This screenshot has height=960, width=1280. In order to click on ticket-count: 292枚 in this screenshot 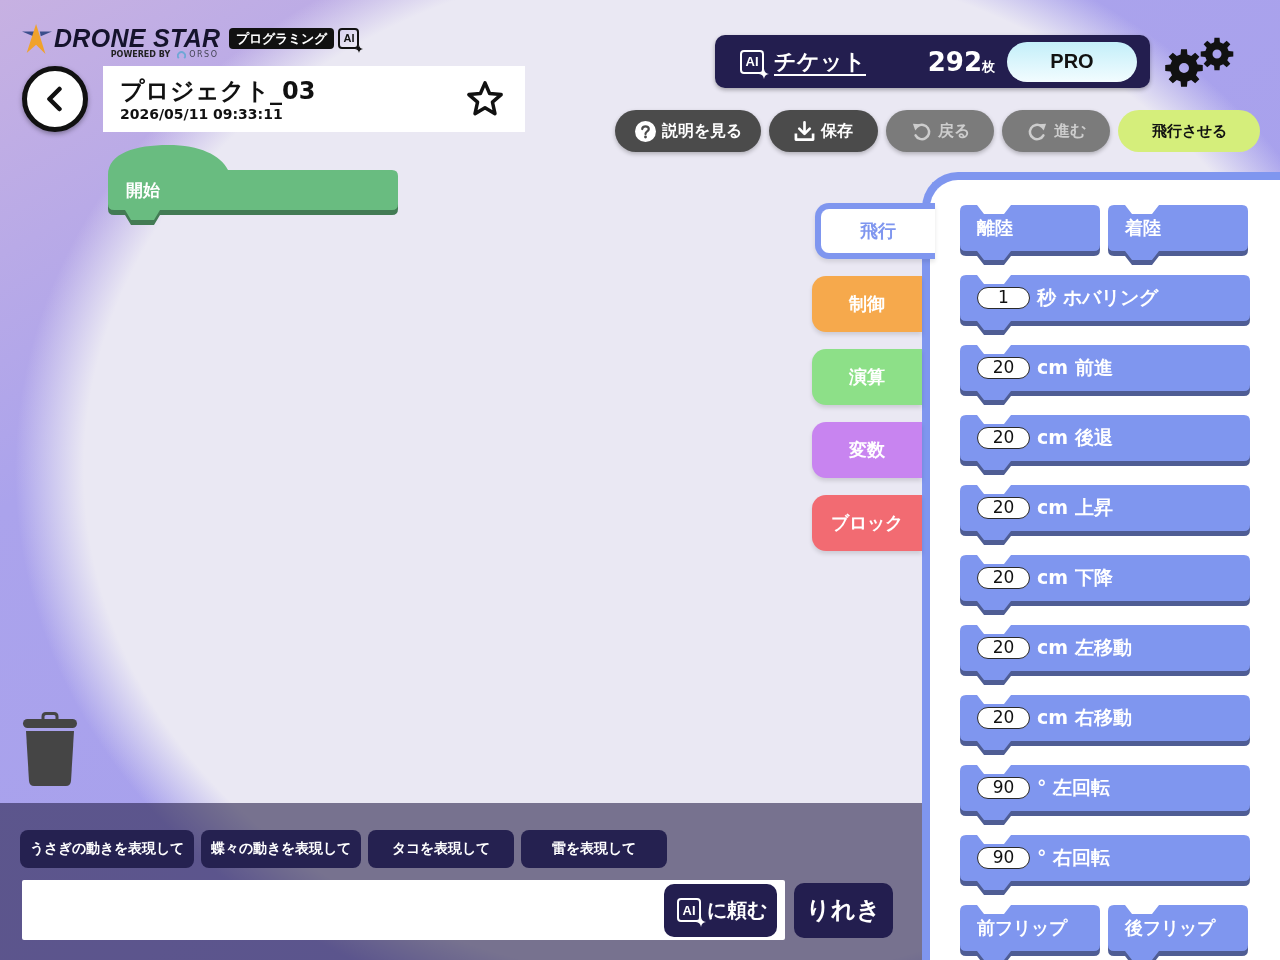, I will do `click(961, 61)`.